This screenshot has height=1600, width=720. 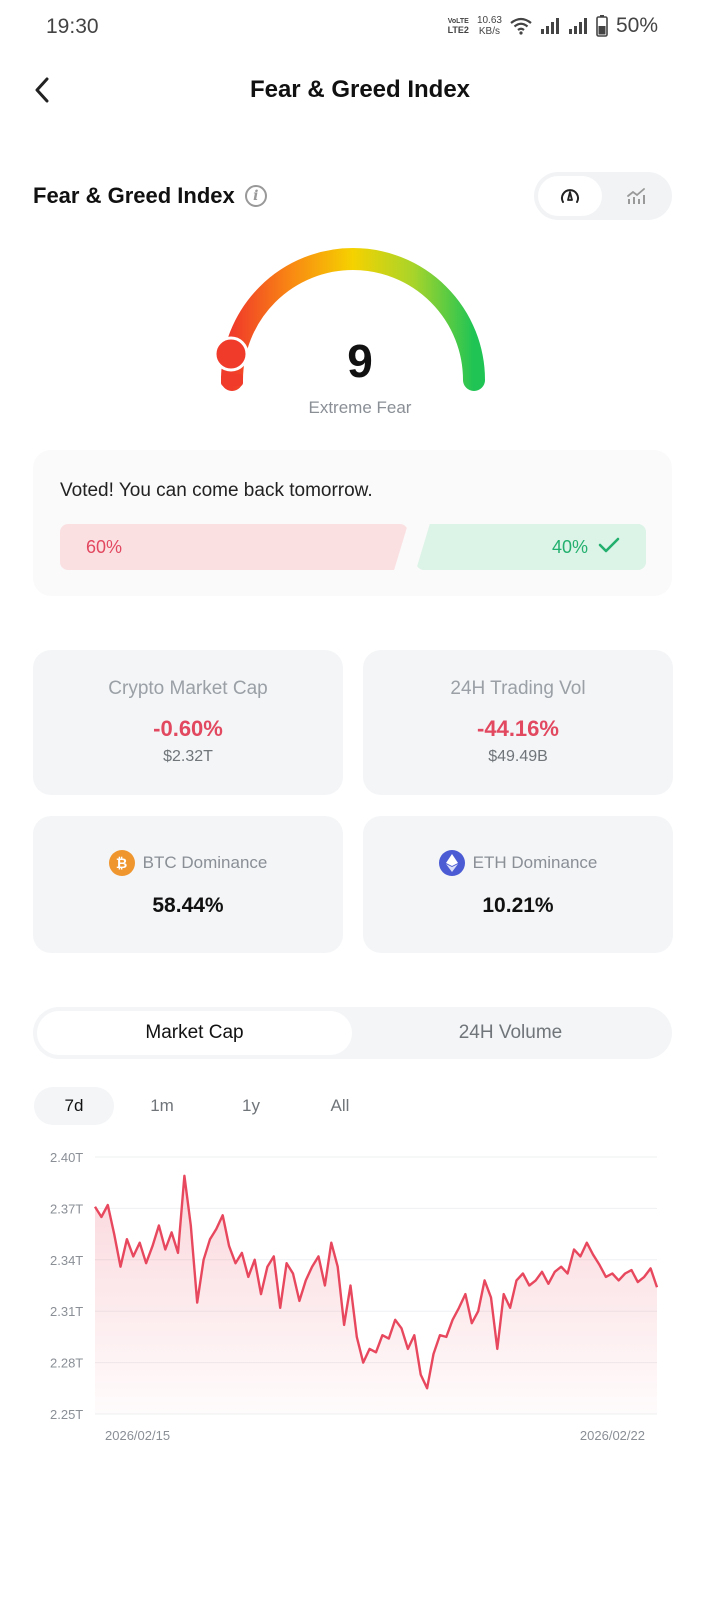 I want to click on vote-greed-percent: 40%, so click(x=569, y=547).